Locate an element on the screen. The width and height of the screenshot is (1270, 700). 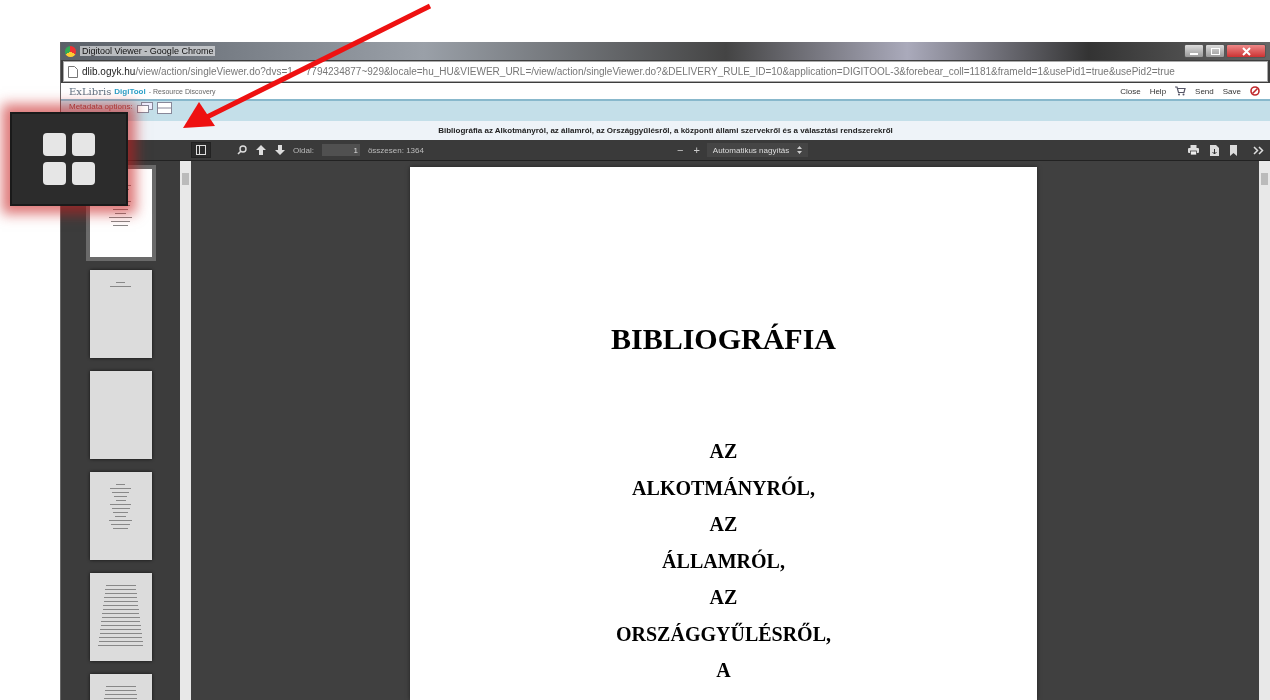
header-link: Close is located at coordinates (1130, 91).